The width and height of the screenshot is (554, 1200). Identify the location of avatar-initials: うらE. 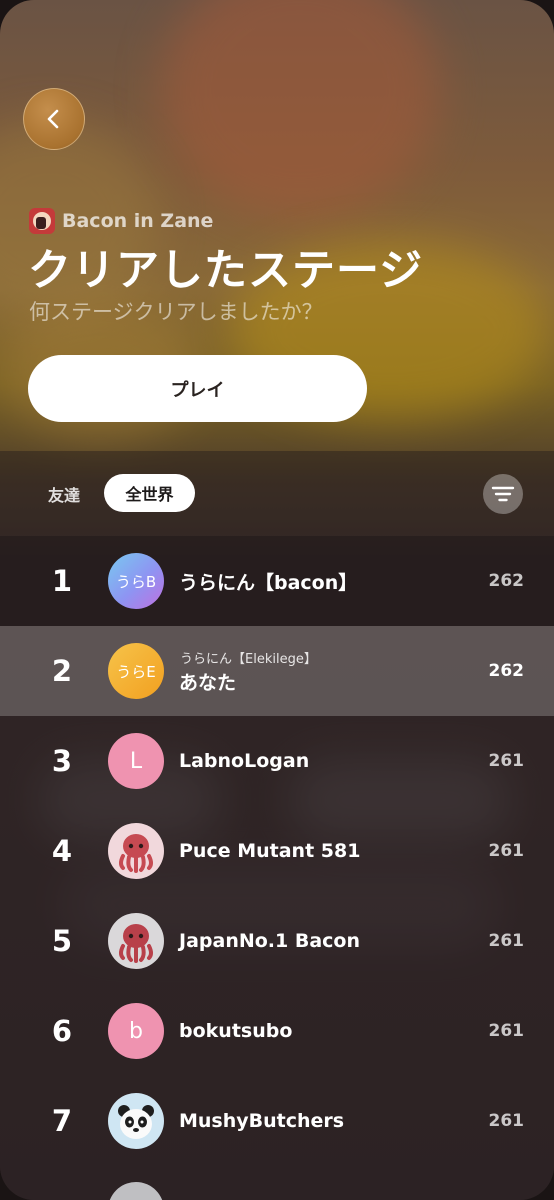
(136, 671).